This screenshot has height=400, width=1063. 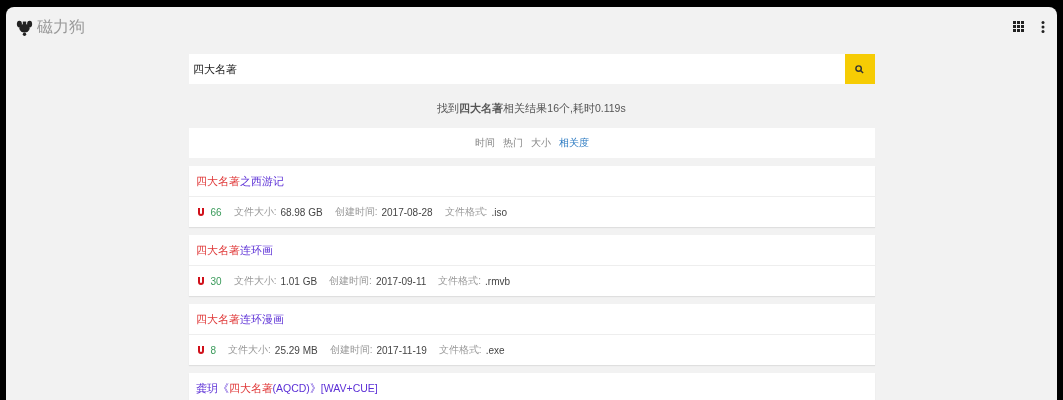 What do you see at coordinates (495, 350) in the screenshot?
I see `format-value: .exe` at bounding box center [495, 350].